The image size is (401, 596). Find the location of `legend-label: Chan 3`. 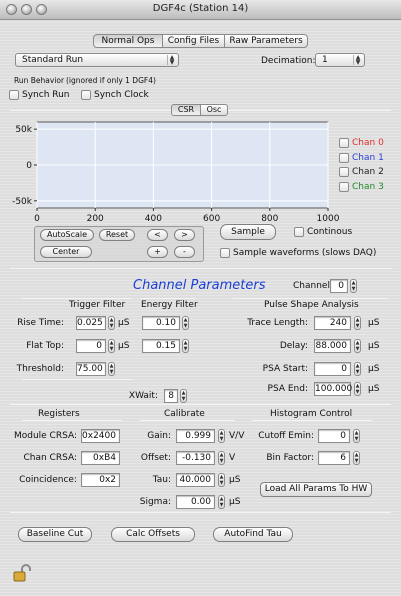

legend-label: Chan 3 is located at coordinates (368, 186).